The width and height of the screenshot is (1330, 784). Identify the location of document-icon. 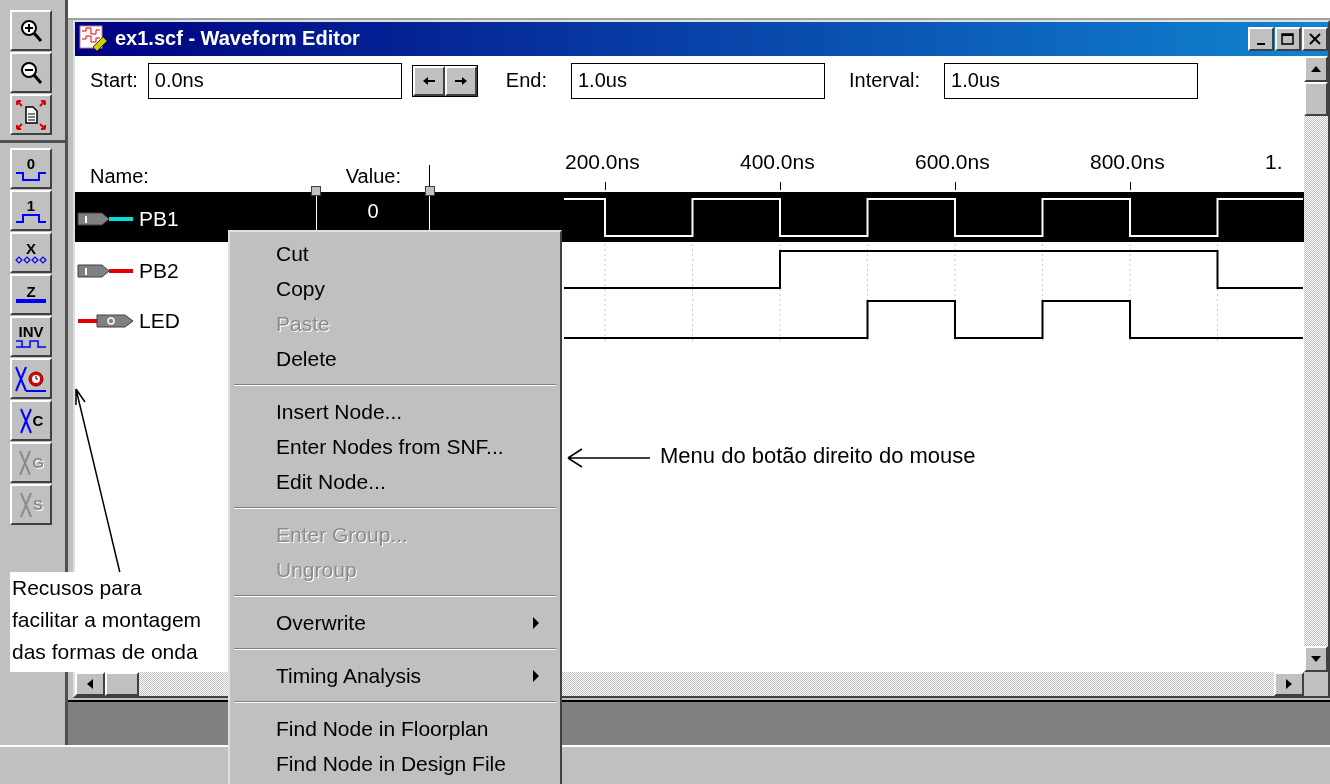
(94, 38).